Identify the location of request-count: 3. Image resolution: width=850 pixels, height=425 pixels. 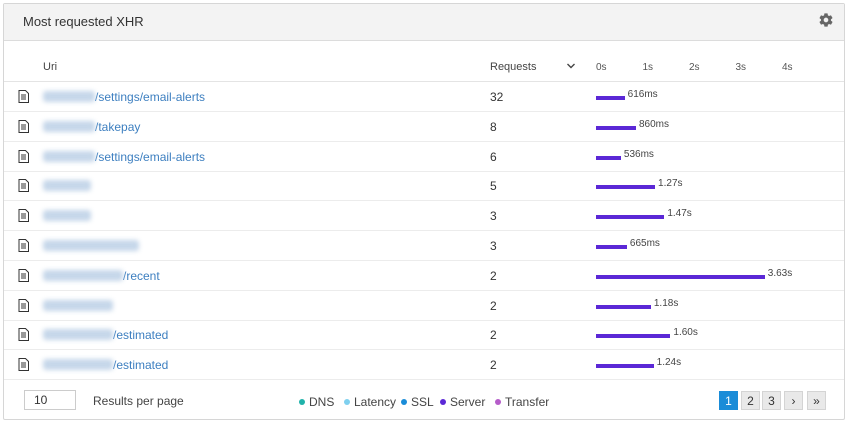
(493, 246).